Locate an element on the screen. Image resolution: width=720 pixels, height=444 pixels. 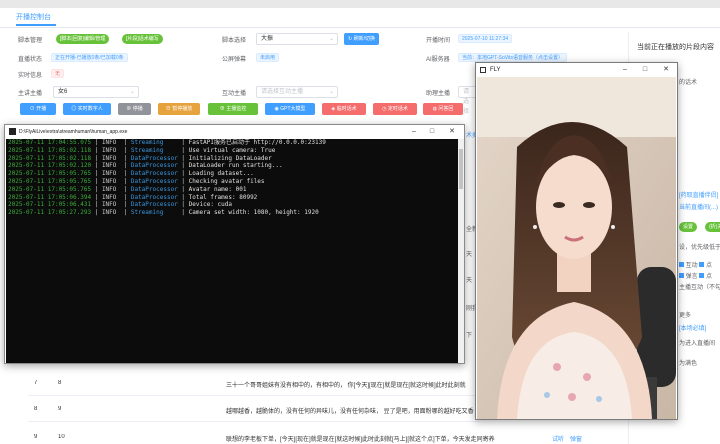
action-label: 实时数字人 is located at coordinates (90, 109).